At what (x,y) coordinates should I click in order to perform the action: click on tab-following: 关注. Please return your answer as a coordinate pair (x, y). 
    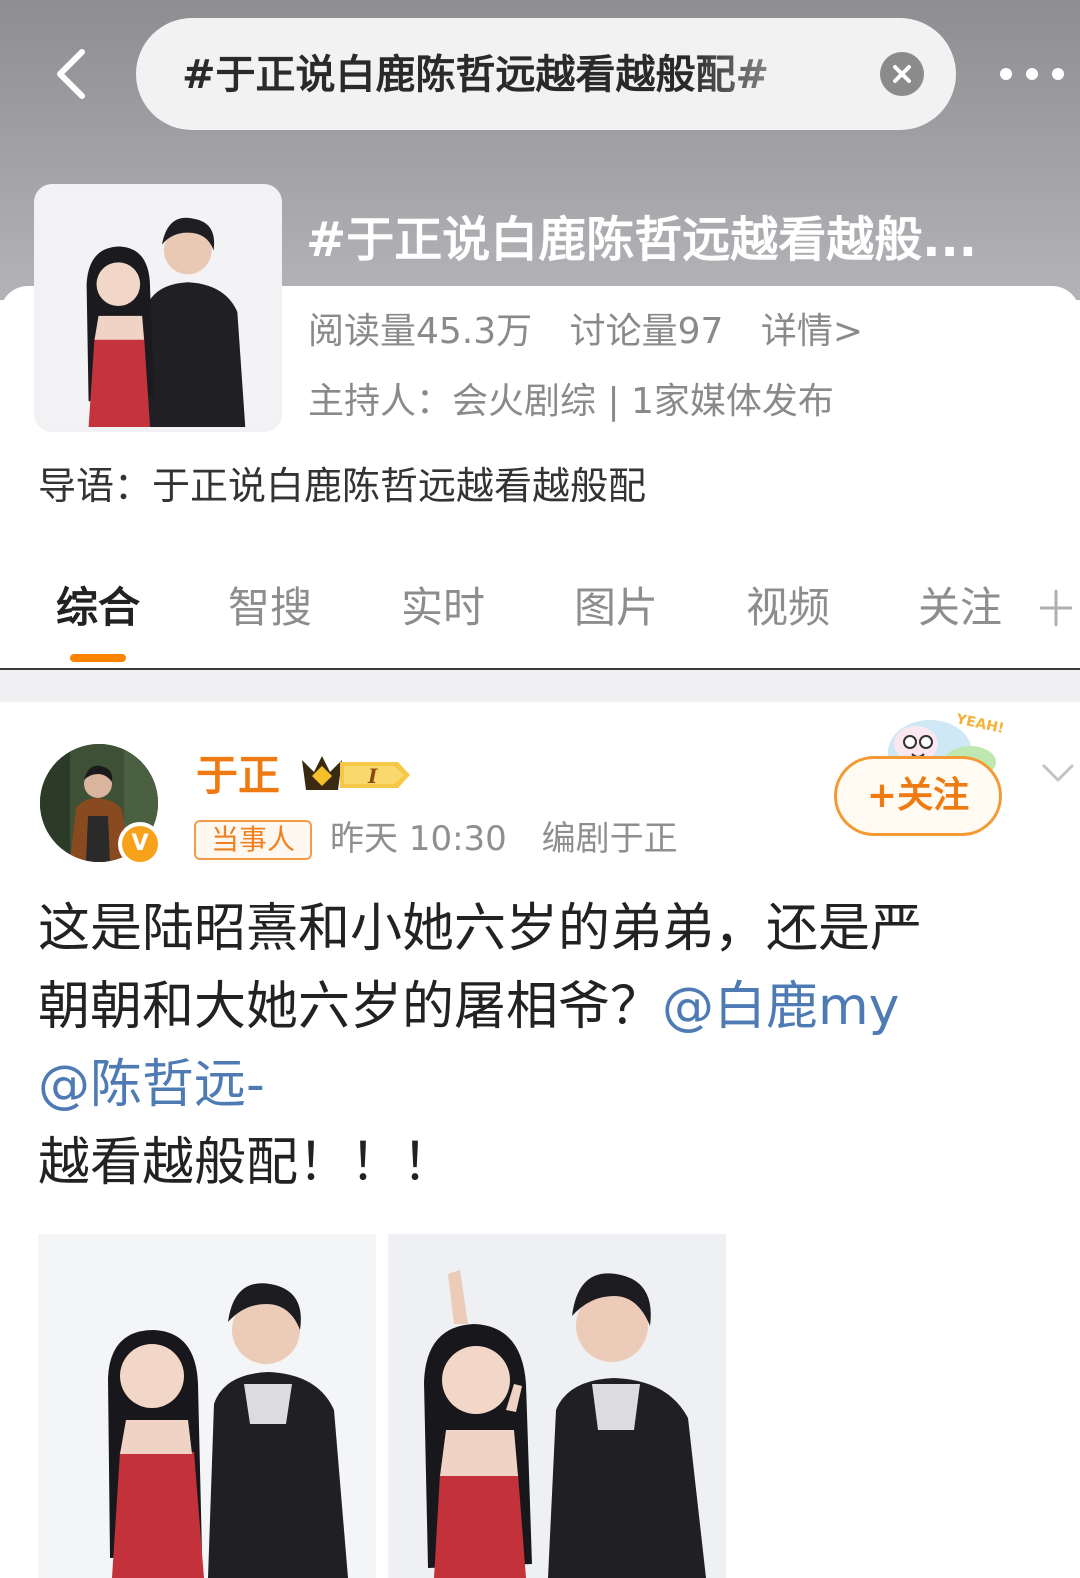
    Looking at the image, I should click on (960, 608).